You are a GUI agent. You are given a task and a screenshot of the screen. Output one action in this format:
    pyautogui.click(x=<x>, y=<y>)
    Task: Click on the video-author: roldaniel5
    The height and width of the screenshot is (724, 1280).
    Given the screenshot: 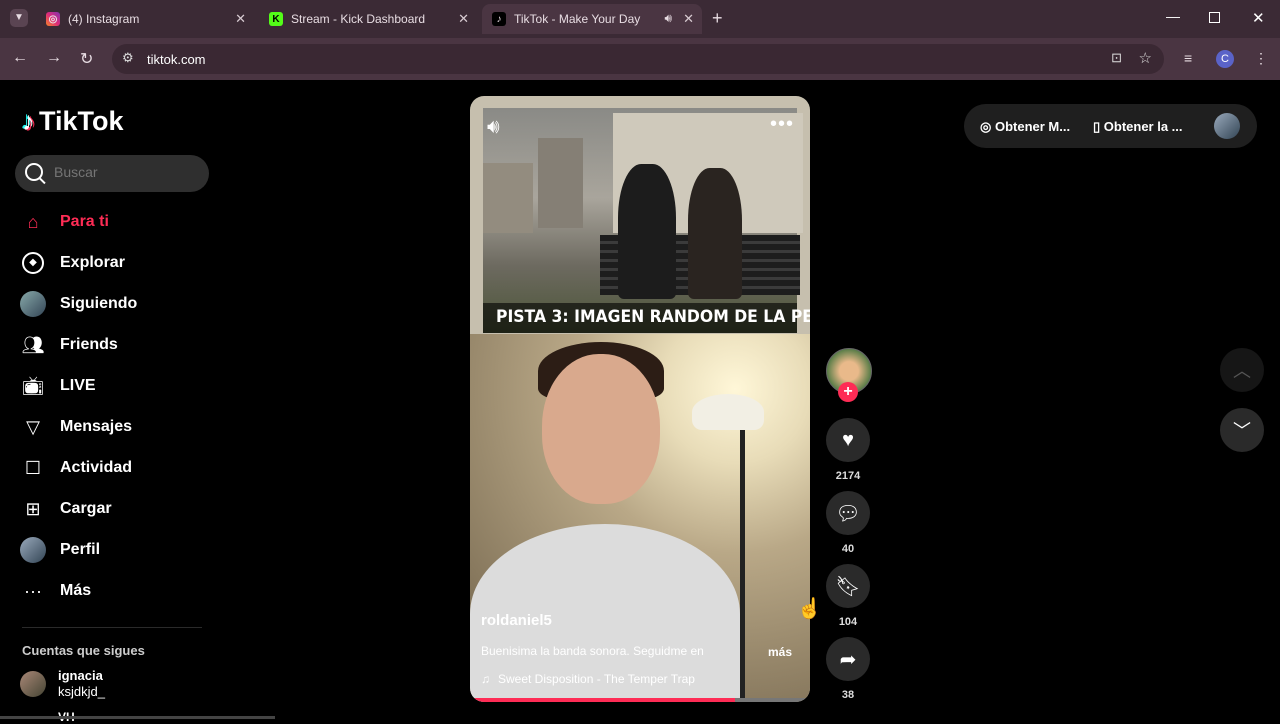 What is the action you would take?
    pyautogui.click(x=516, y=620)
    